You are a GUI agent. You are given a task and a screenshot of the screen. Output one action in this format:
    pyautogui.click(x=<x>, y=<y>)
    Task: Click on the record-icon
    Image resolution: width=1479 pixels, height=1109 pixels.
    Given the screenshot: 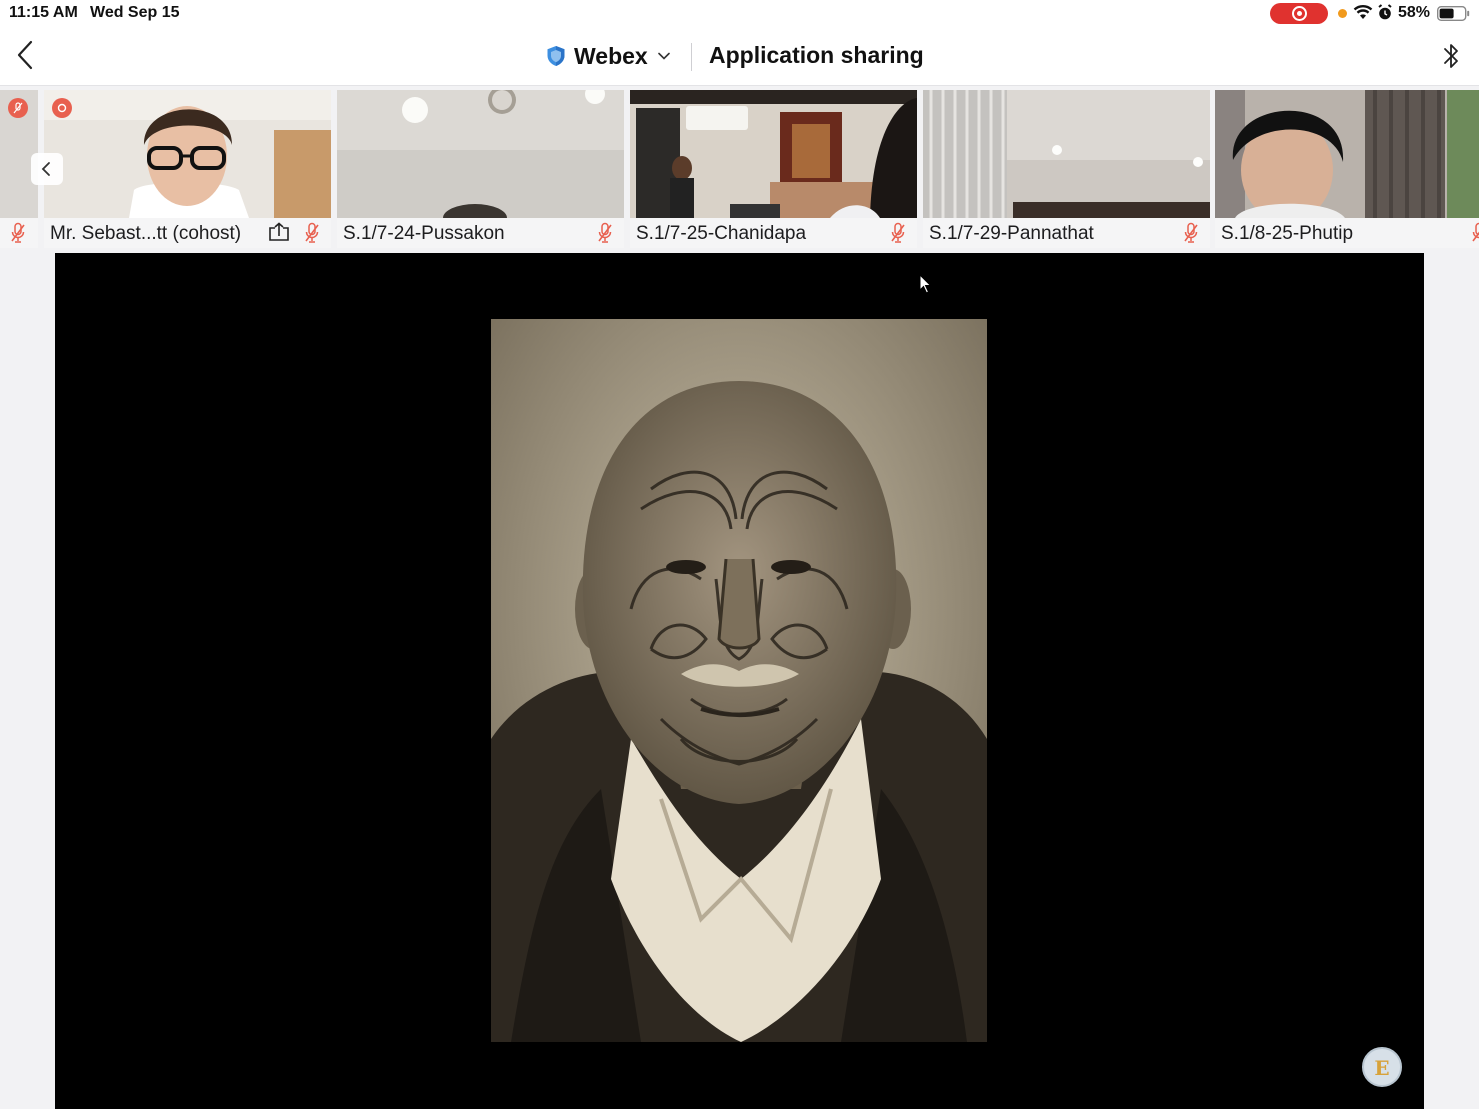 What is the action you would take?
    pyautogui.click(x=62, y=108)
    